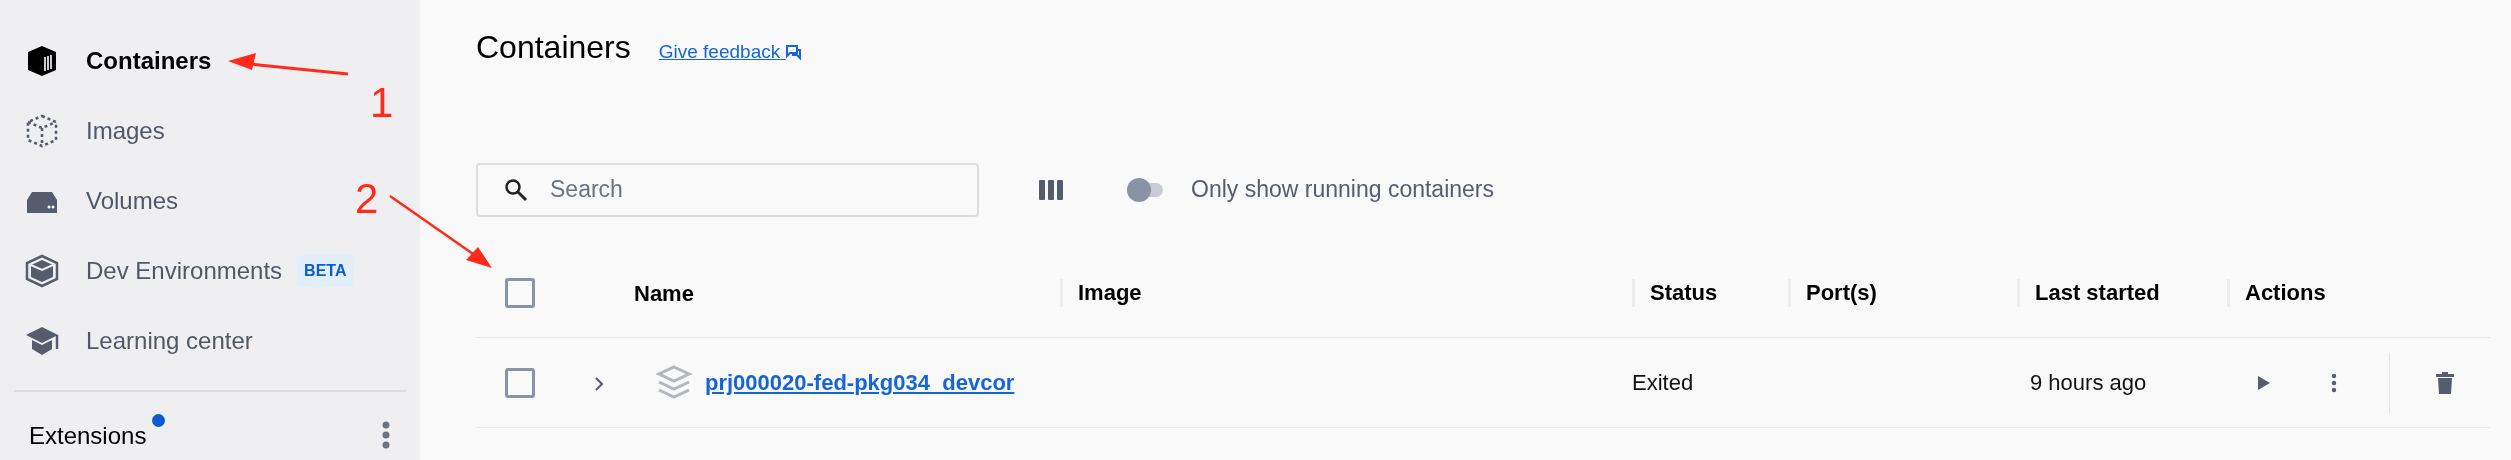 The height and width of the screenshot is (460, 2511). What do you see at coordinates (42, 131) in the screenshot?
I see `cube-outline-icon` at bounding box center [42, 131].